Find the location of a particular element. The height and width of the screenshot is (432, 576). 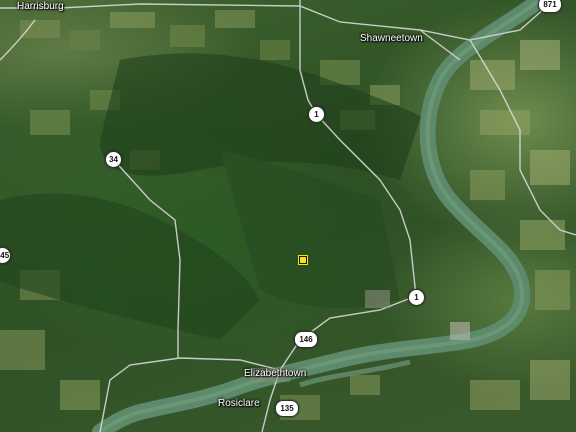

route-146-shield: 146 is located at coordinates (306, 339).